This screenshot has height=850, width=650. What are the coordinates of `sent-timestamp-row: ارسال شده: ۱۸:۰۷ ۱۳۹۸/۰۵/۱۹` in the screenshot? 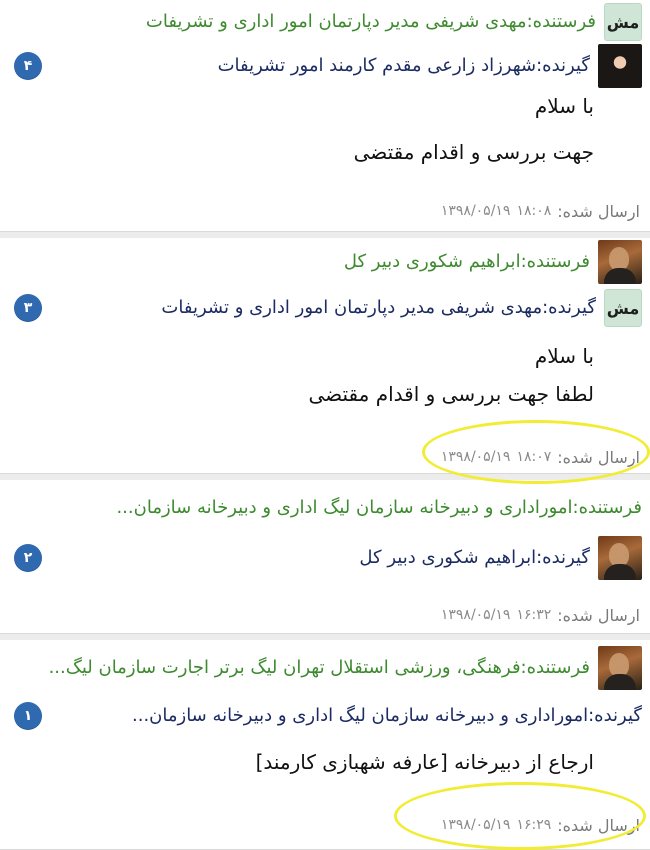 It's located at (325, 457).